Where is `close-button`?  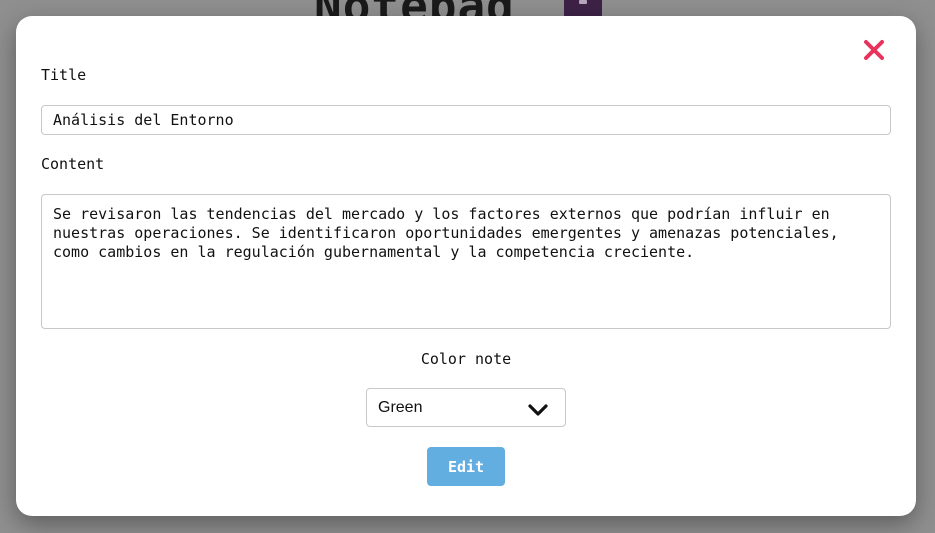 close-button is located at coordinates (874, 50).